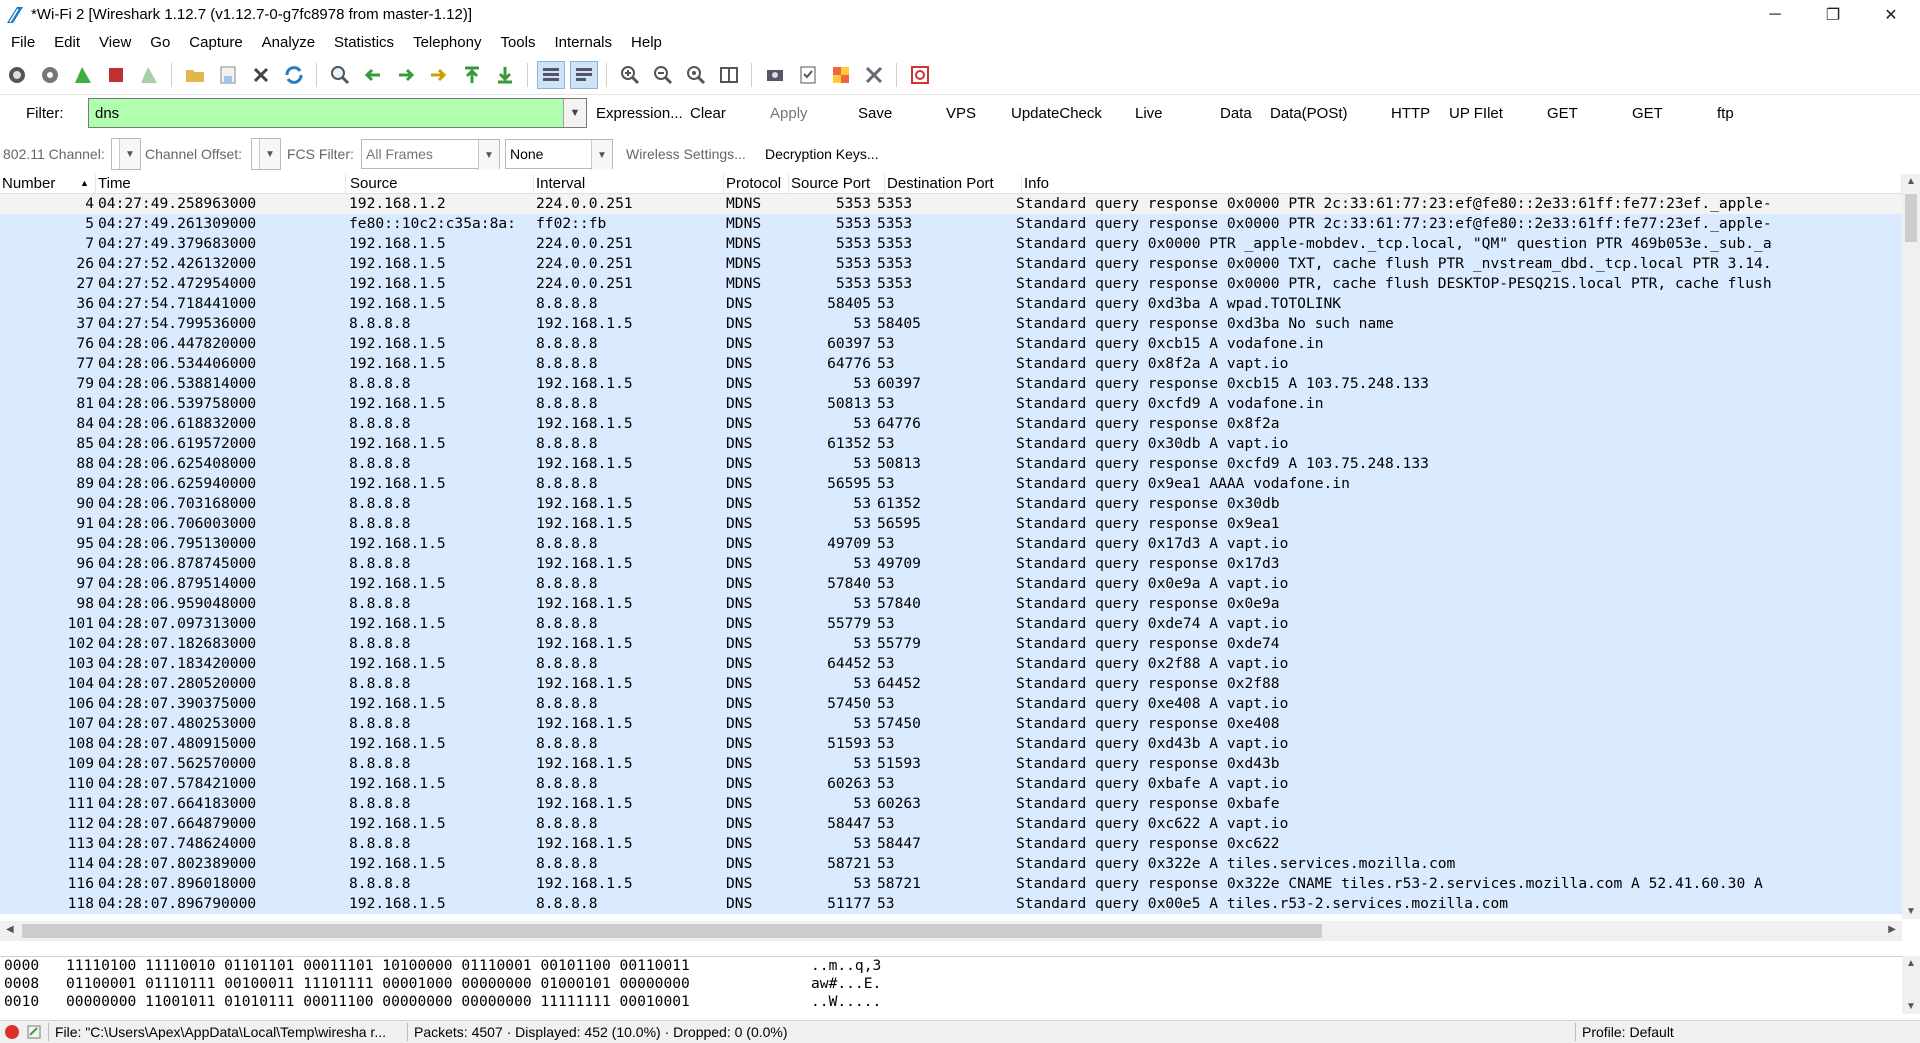  Describe the element at coordinates (1833, 14) in the screenshot. I see `restore-button: ❐` at that location.